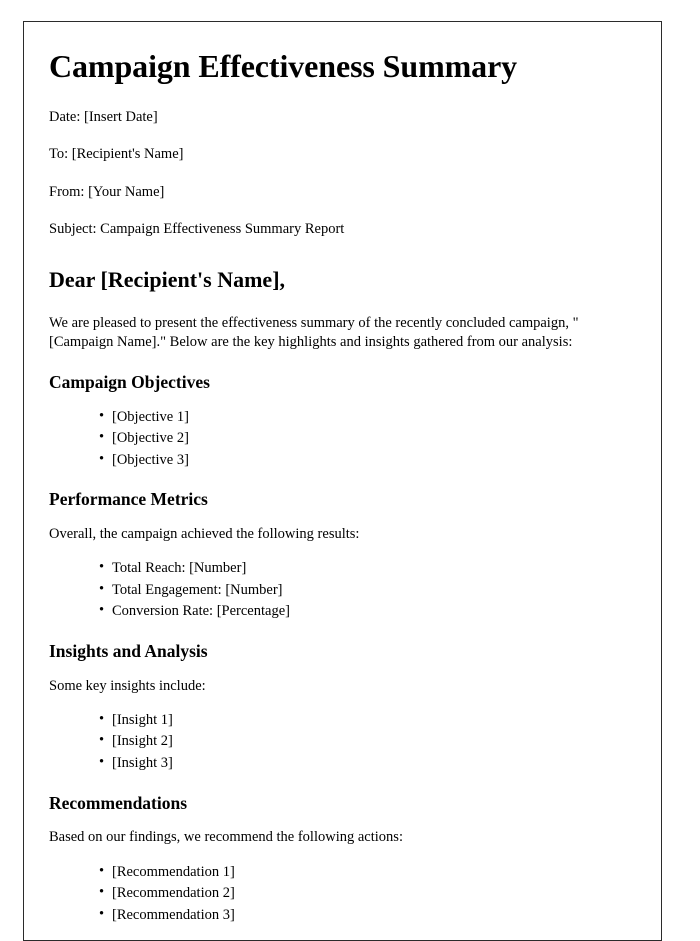 The width and height of the screenshot is (700, 941). What do you see at coordinates (128, 499) in the screenshot?
I see `section-heading-performance-metrics: Performance Metrics` at bounding box center [128, 499].